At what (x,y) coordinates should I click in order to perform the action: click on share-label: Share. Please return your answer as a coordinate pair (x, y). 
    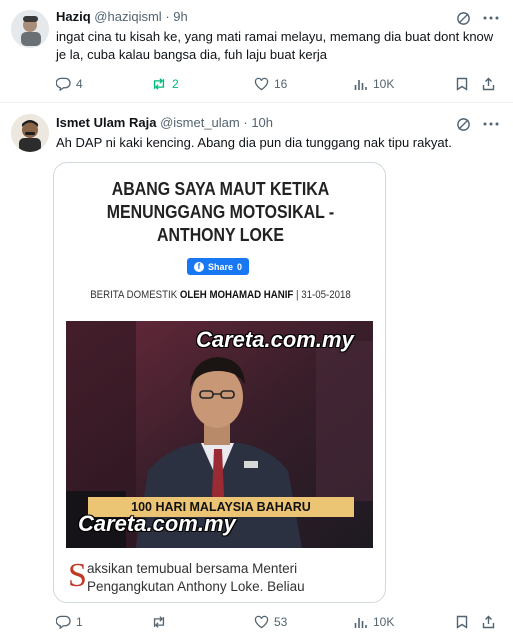
    Looking at the image, I should click on (220, 266).